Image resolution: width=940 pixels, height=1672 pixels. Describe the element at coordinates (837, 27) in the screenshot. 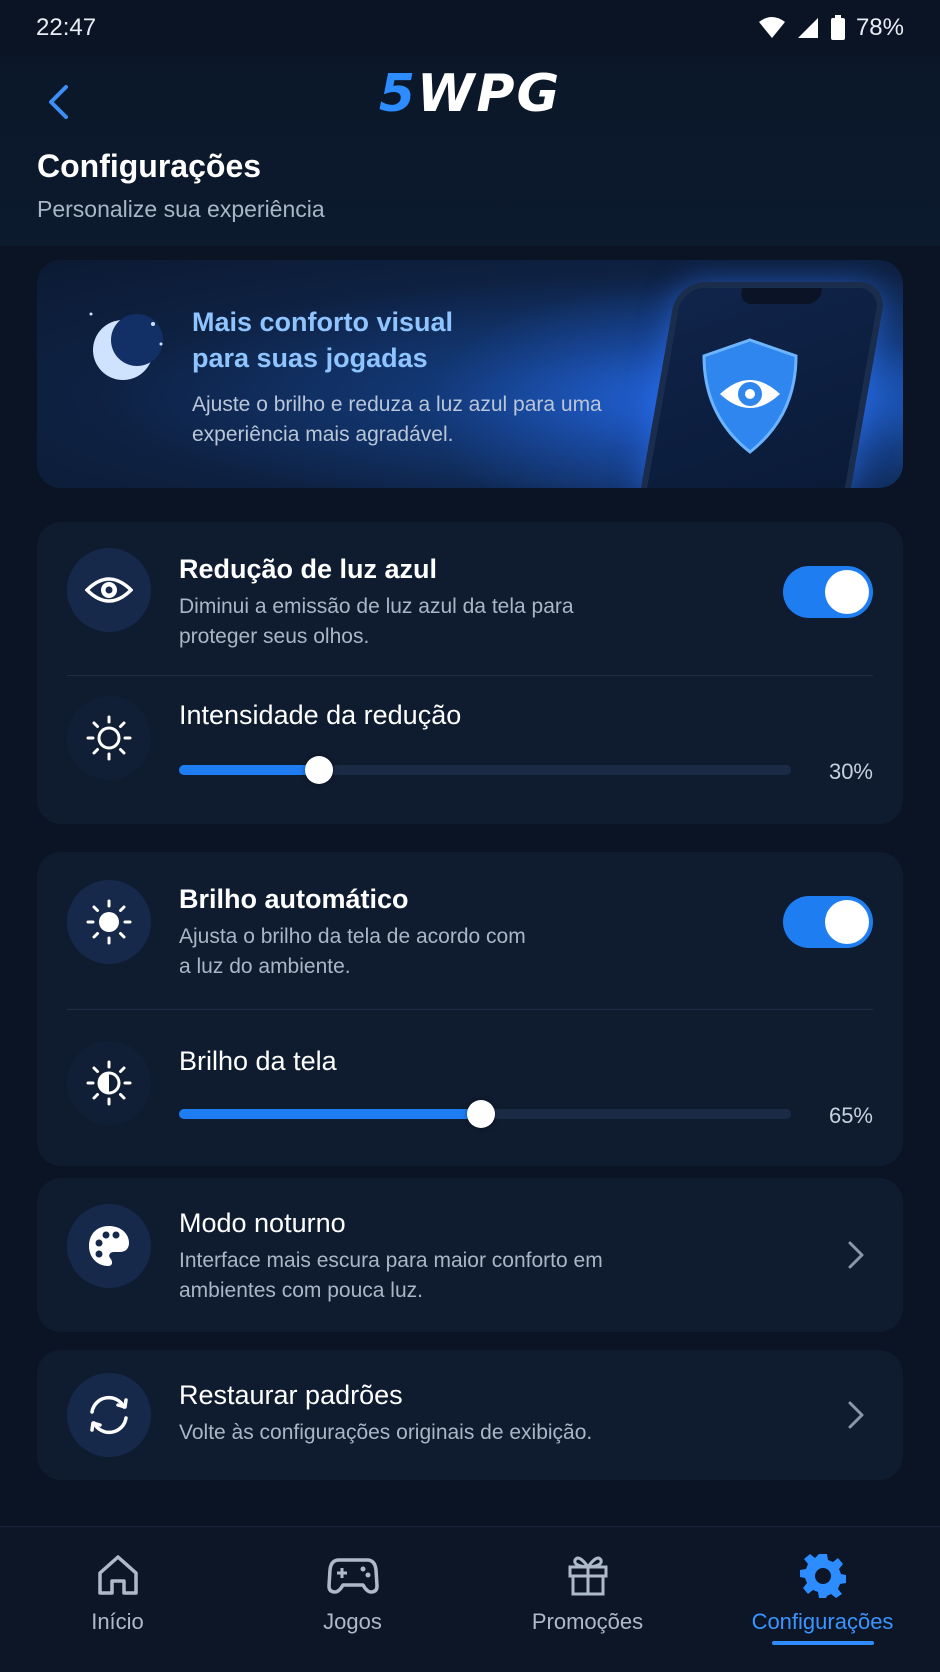

I see `battery-icon` at that location.